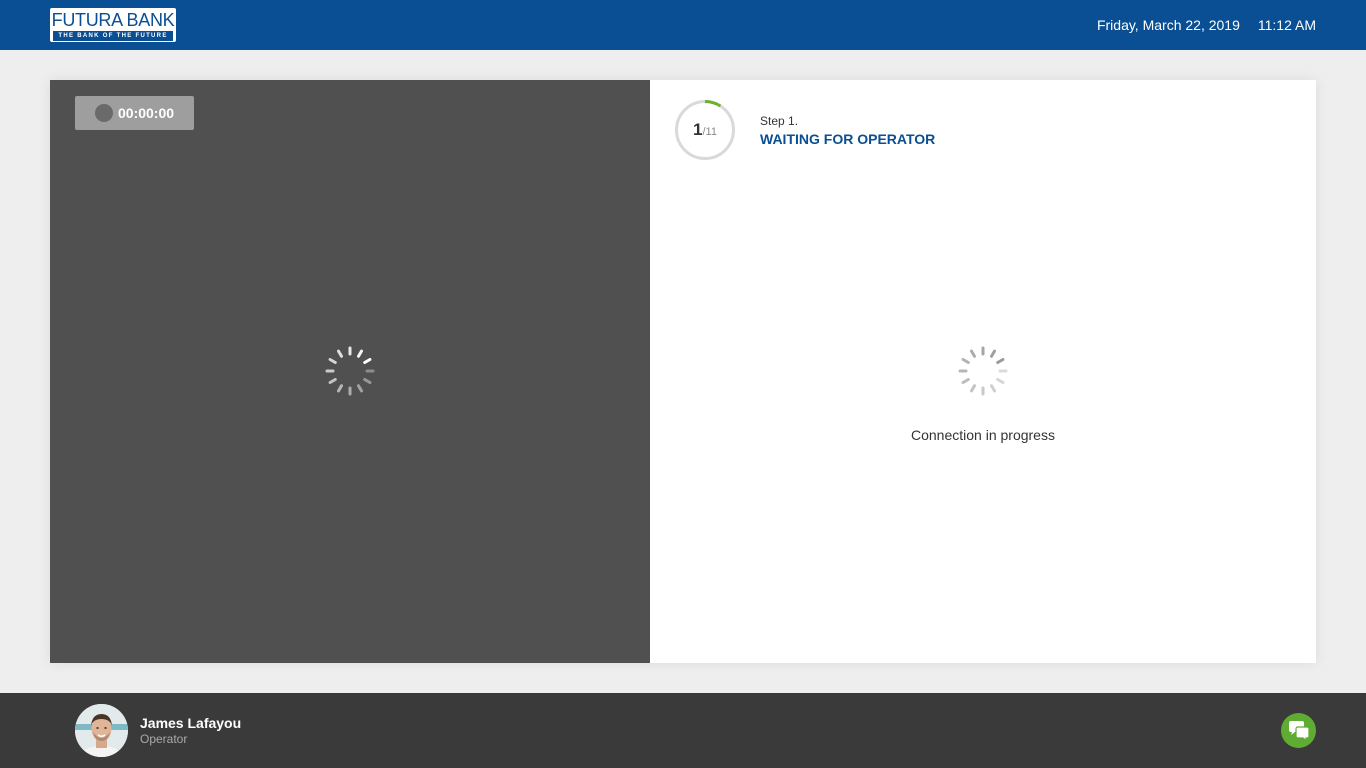 The width and height of the screenshot is (1366, 768). What do you see at coordinates (1286, 25) in the screenshot?
I see `current-time: 11:12 AM` at bounding box center [1286, 25].